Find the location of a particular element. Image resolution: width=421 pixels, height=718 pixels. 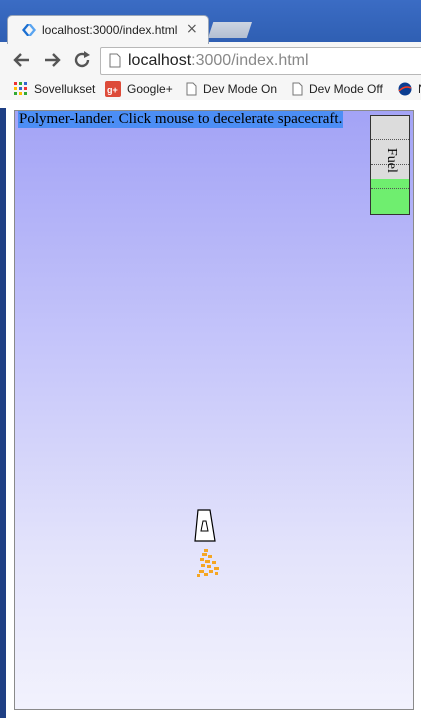

bookmark-google-plus: g+ Google+ is located at coordinates (139, 89).